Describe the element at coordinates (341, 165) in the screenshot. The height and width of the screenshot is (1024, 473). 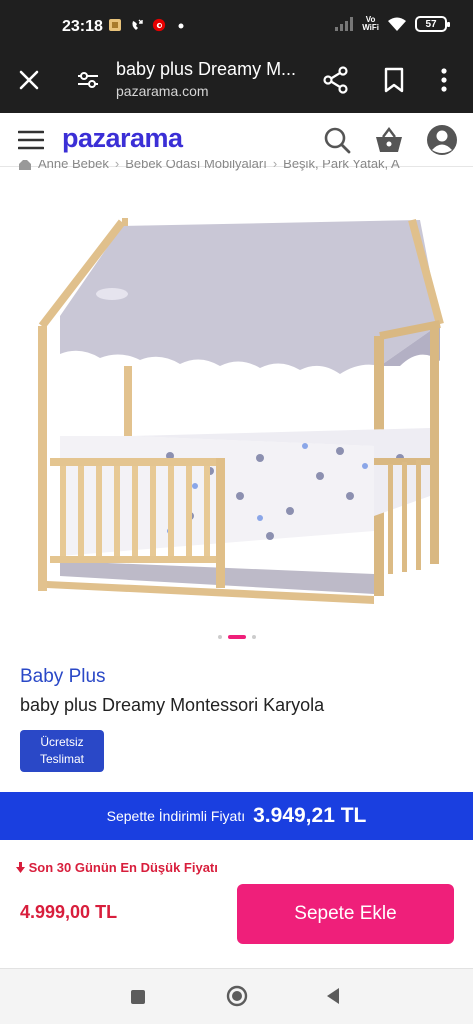
I see `breadcrumb-item: Beşik, Park Yatak, A` at that location.